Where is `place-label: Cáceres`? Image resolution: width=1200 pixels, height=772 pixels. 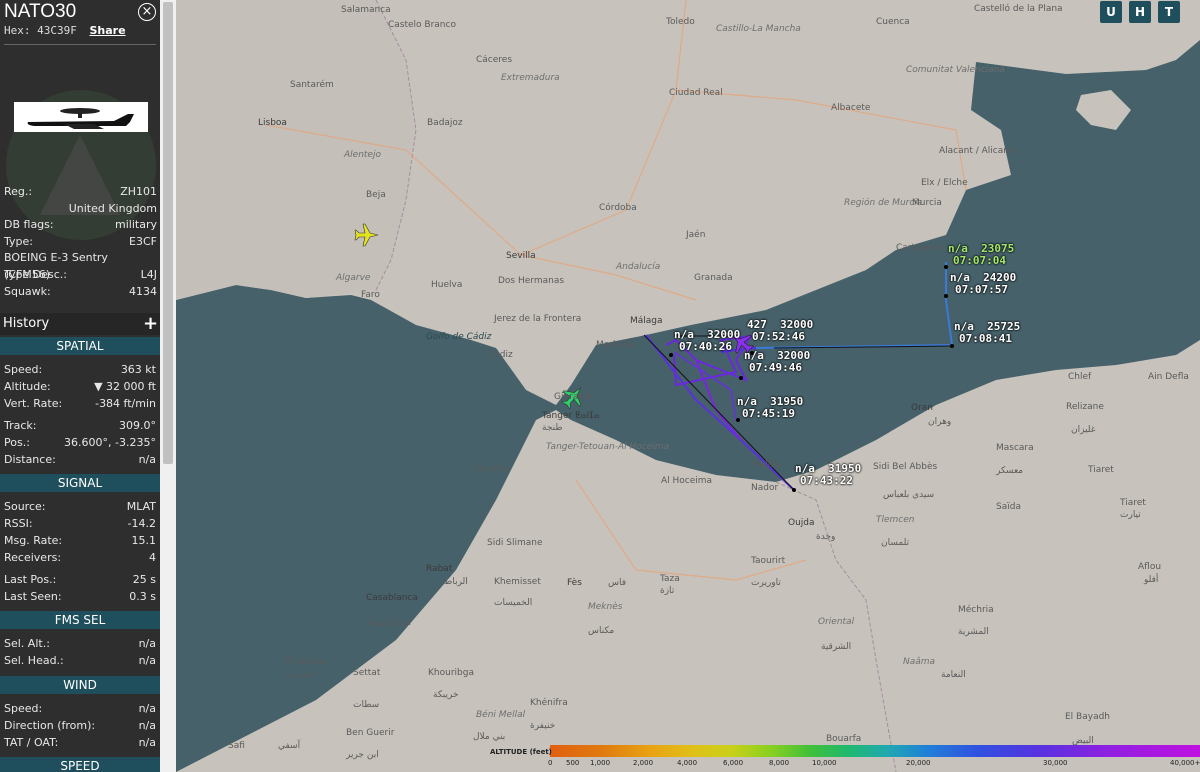 place-label: Cáceres is located at coordinates (494, 60).